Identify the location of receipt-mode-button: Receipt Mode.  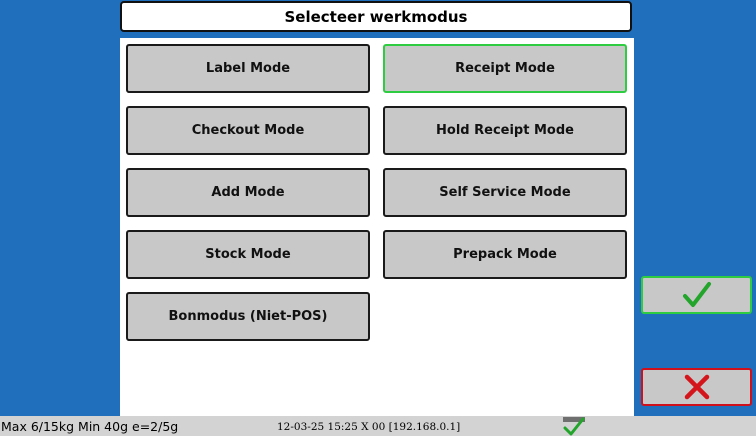
(505, 68).